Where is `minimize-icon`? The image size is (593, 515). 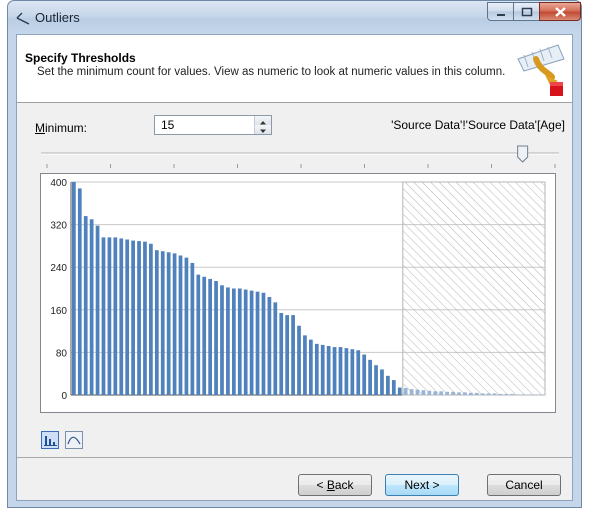
minimize-icon is located at coordinates (501, 15).